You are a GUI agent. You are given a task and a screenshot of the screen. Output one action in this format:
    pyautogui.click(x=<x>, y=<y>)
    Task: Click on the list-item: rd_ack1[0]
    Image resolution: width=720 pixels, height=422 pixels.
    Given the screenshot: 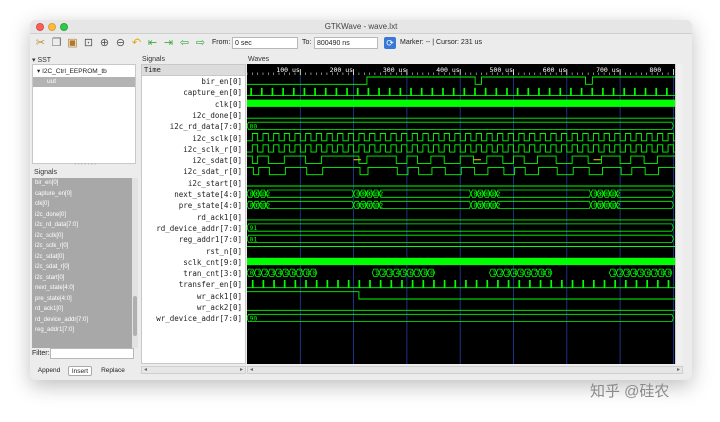 What is the action you would take?
    pyautogui.click(x=82, y=309)
    